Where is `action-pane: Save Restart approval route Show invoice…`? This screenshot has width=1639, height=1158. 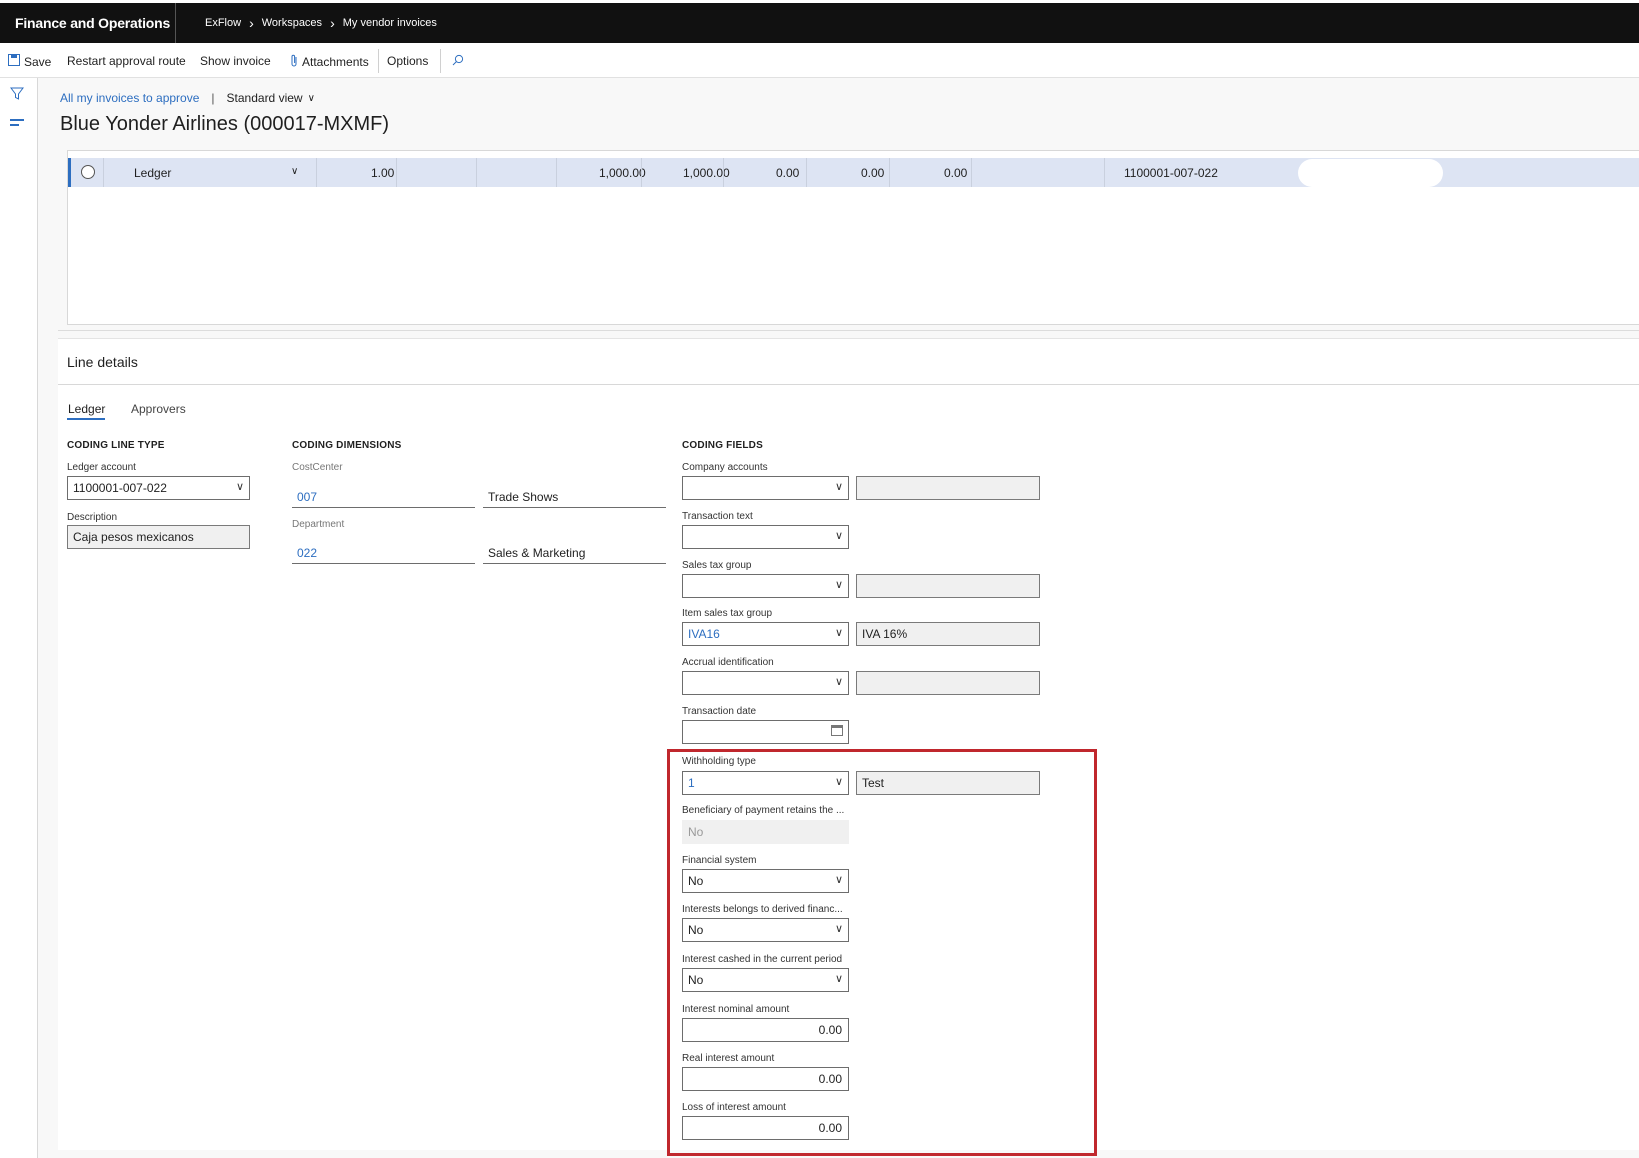
action-pane: Save Restart approval route Show invoice… is located at coordinates (819, 60).